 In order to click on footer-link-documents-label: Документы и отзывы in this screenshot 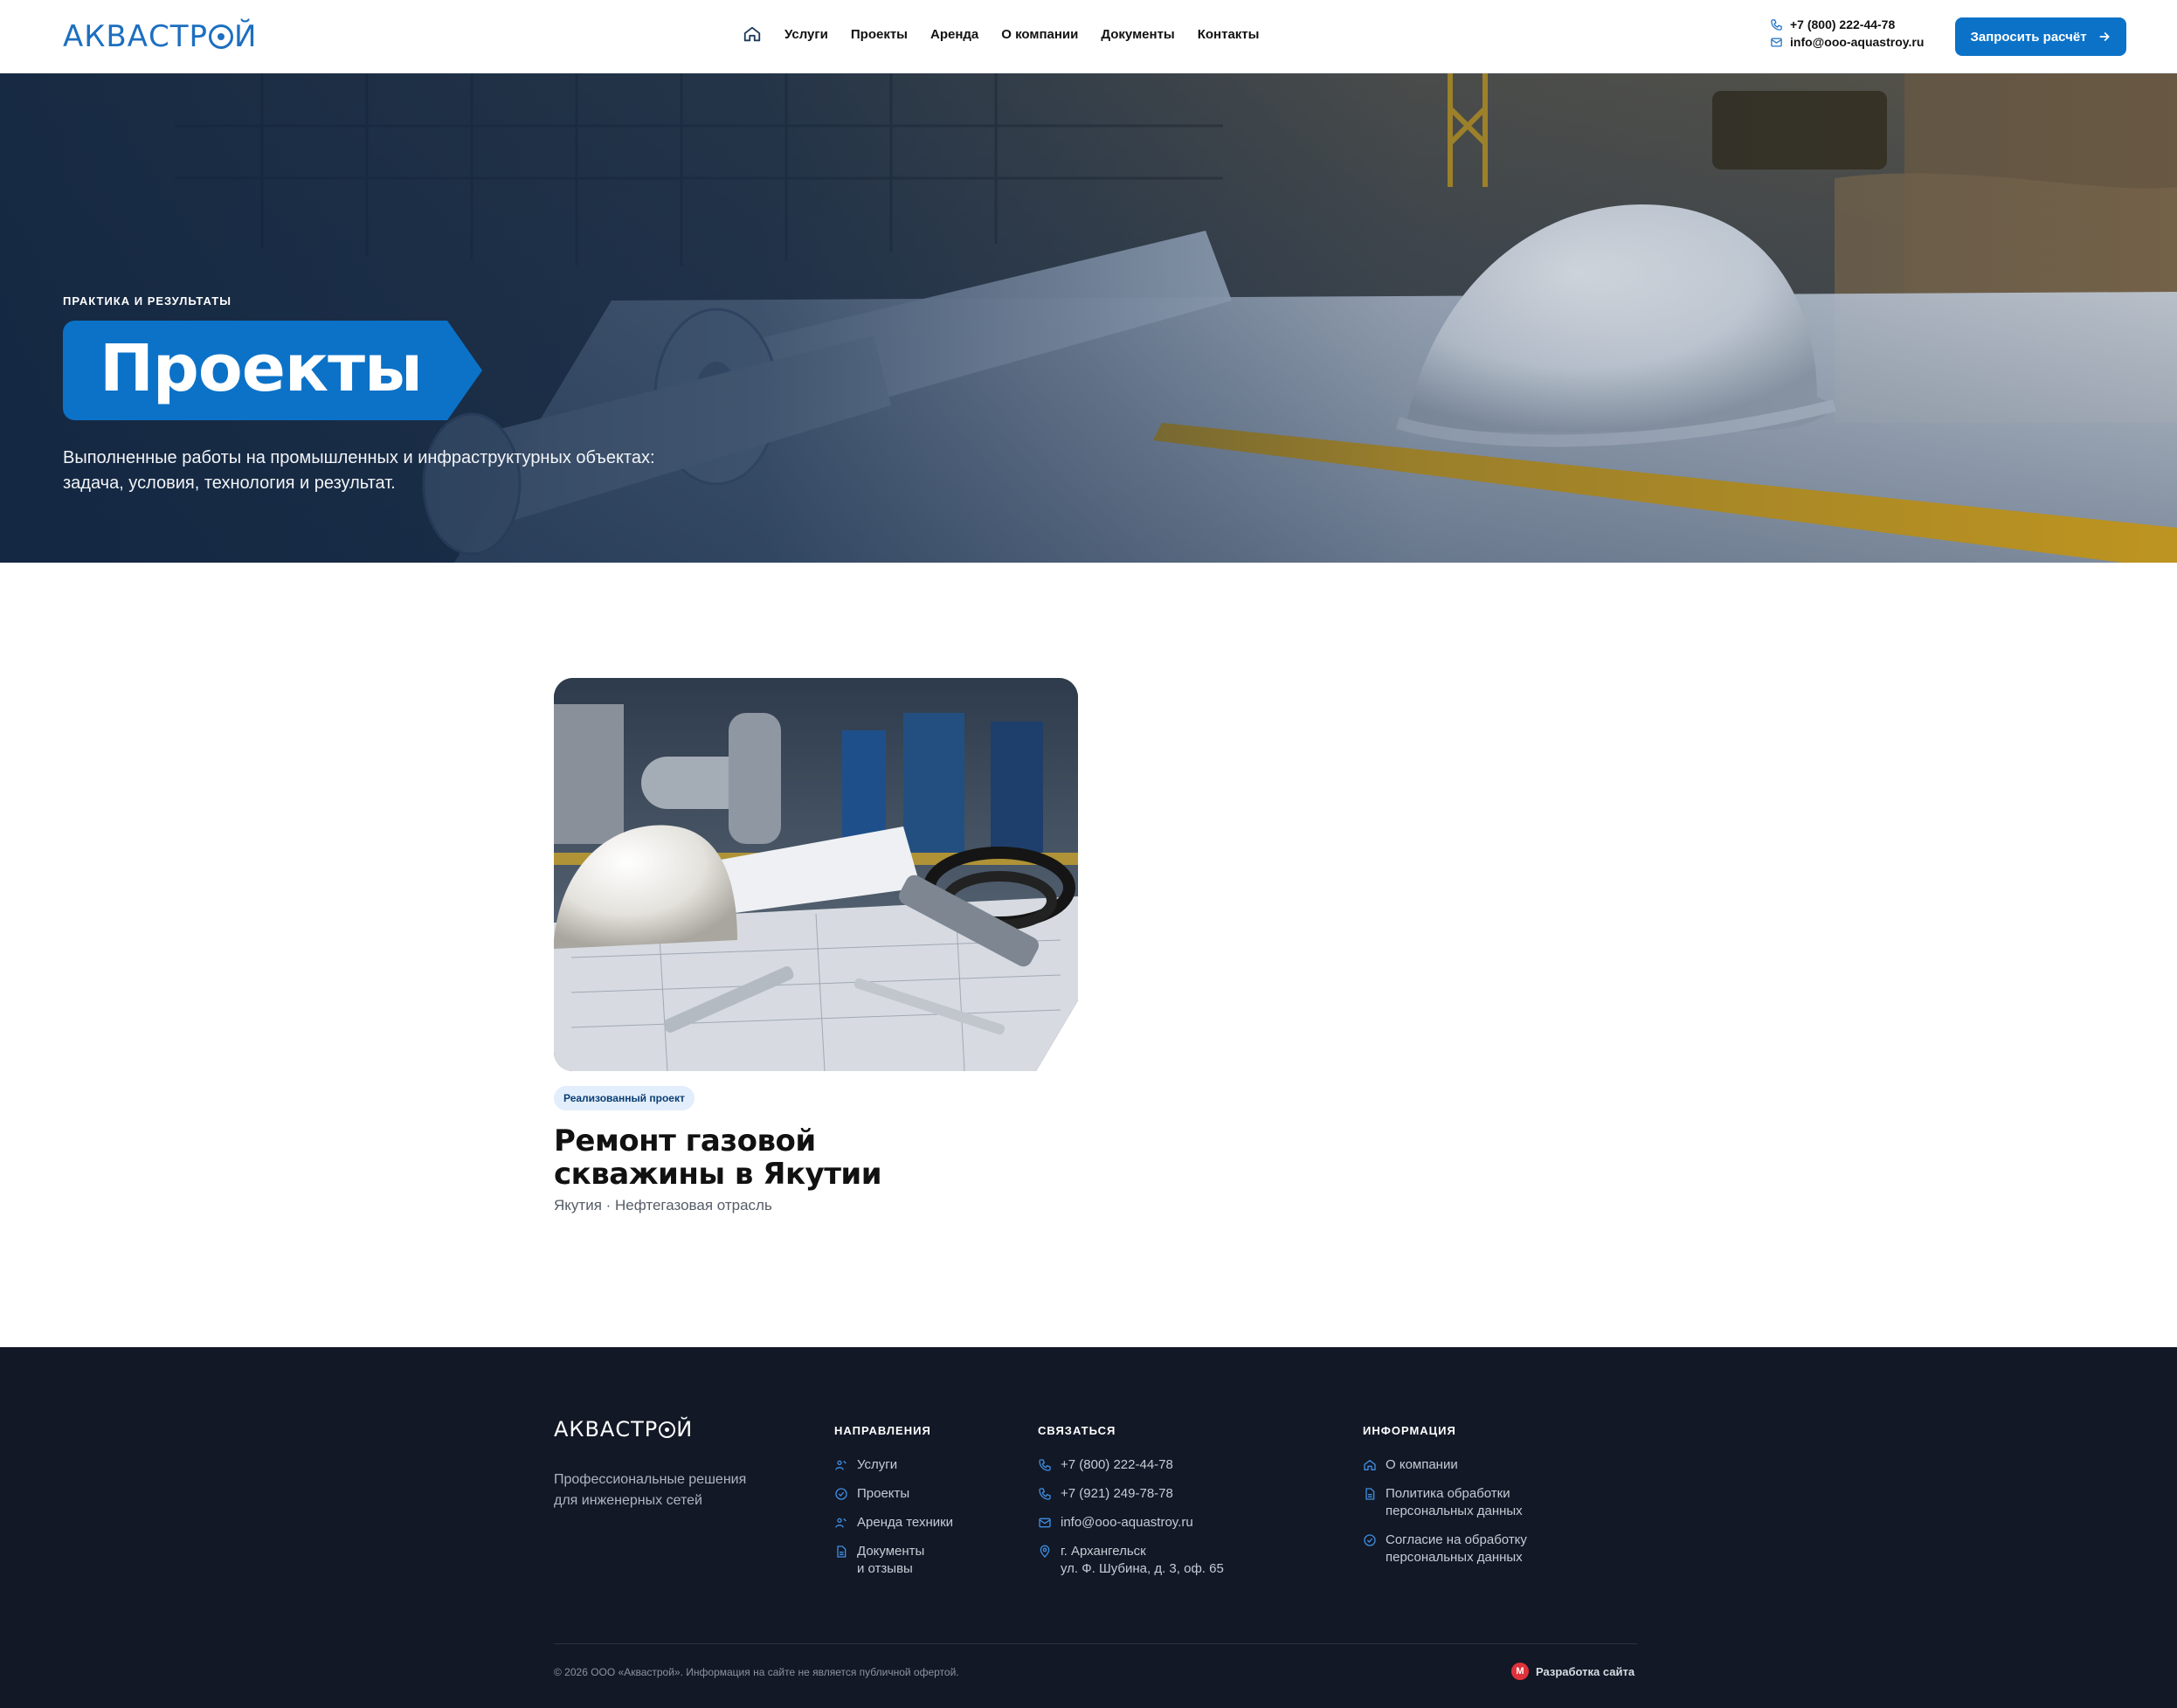, I will do `click(891, 1561)`.